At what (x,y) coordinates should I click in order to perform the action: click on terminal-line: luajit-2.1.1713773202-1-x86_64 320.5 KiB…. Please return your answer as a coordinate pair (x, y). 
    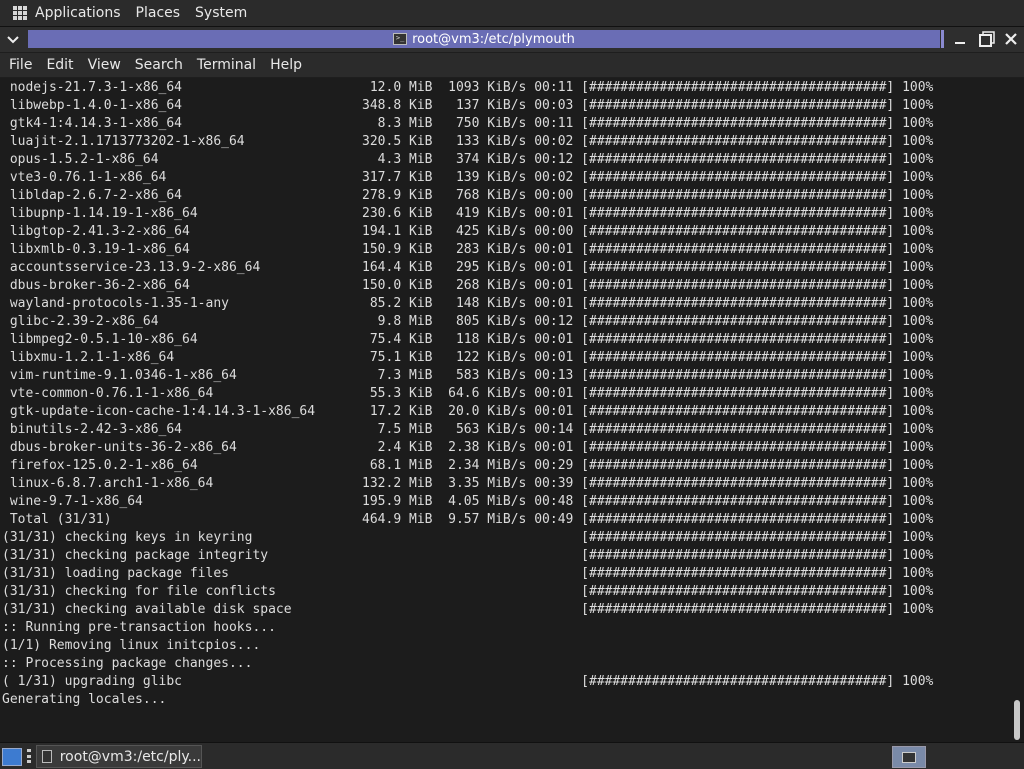
    Looking at the image, I should click on (468, 141).